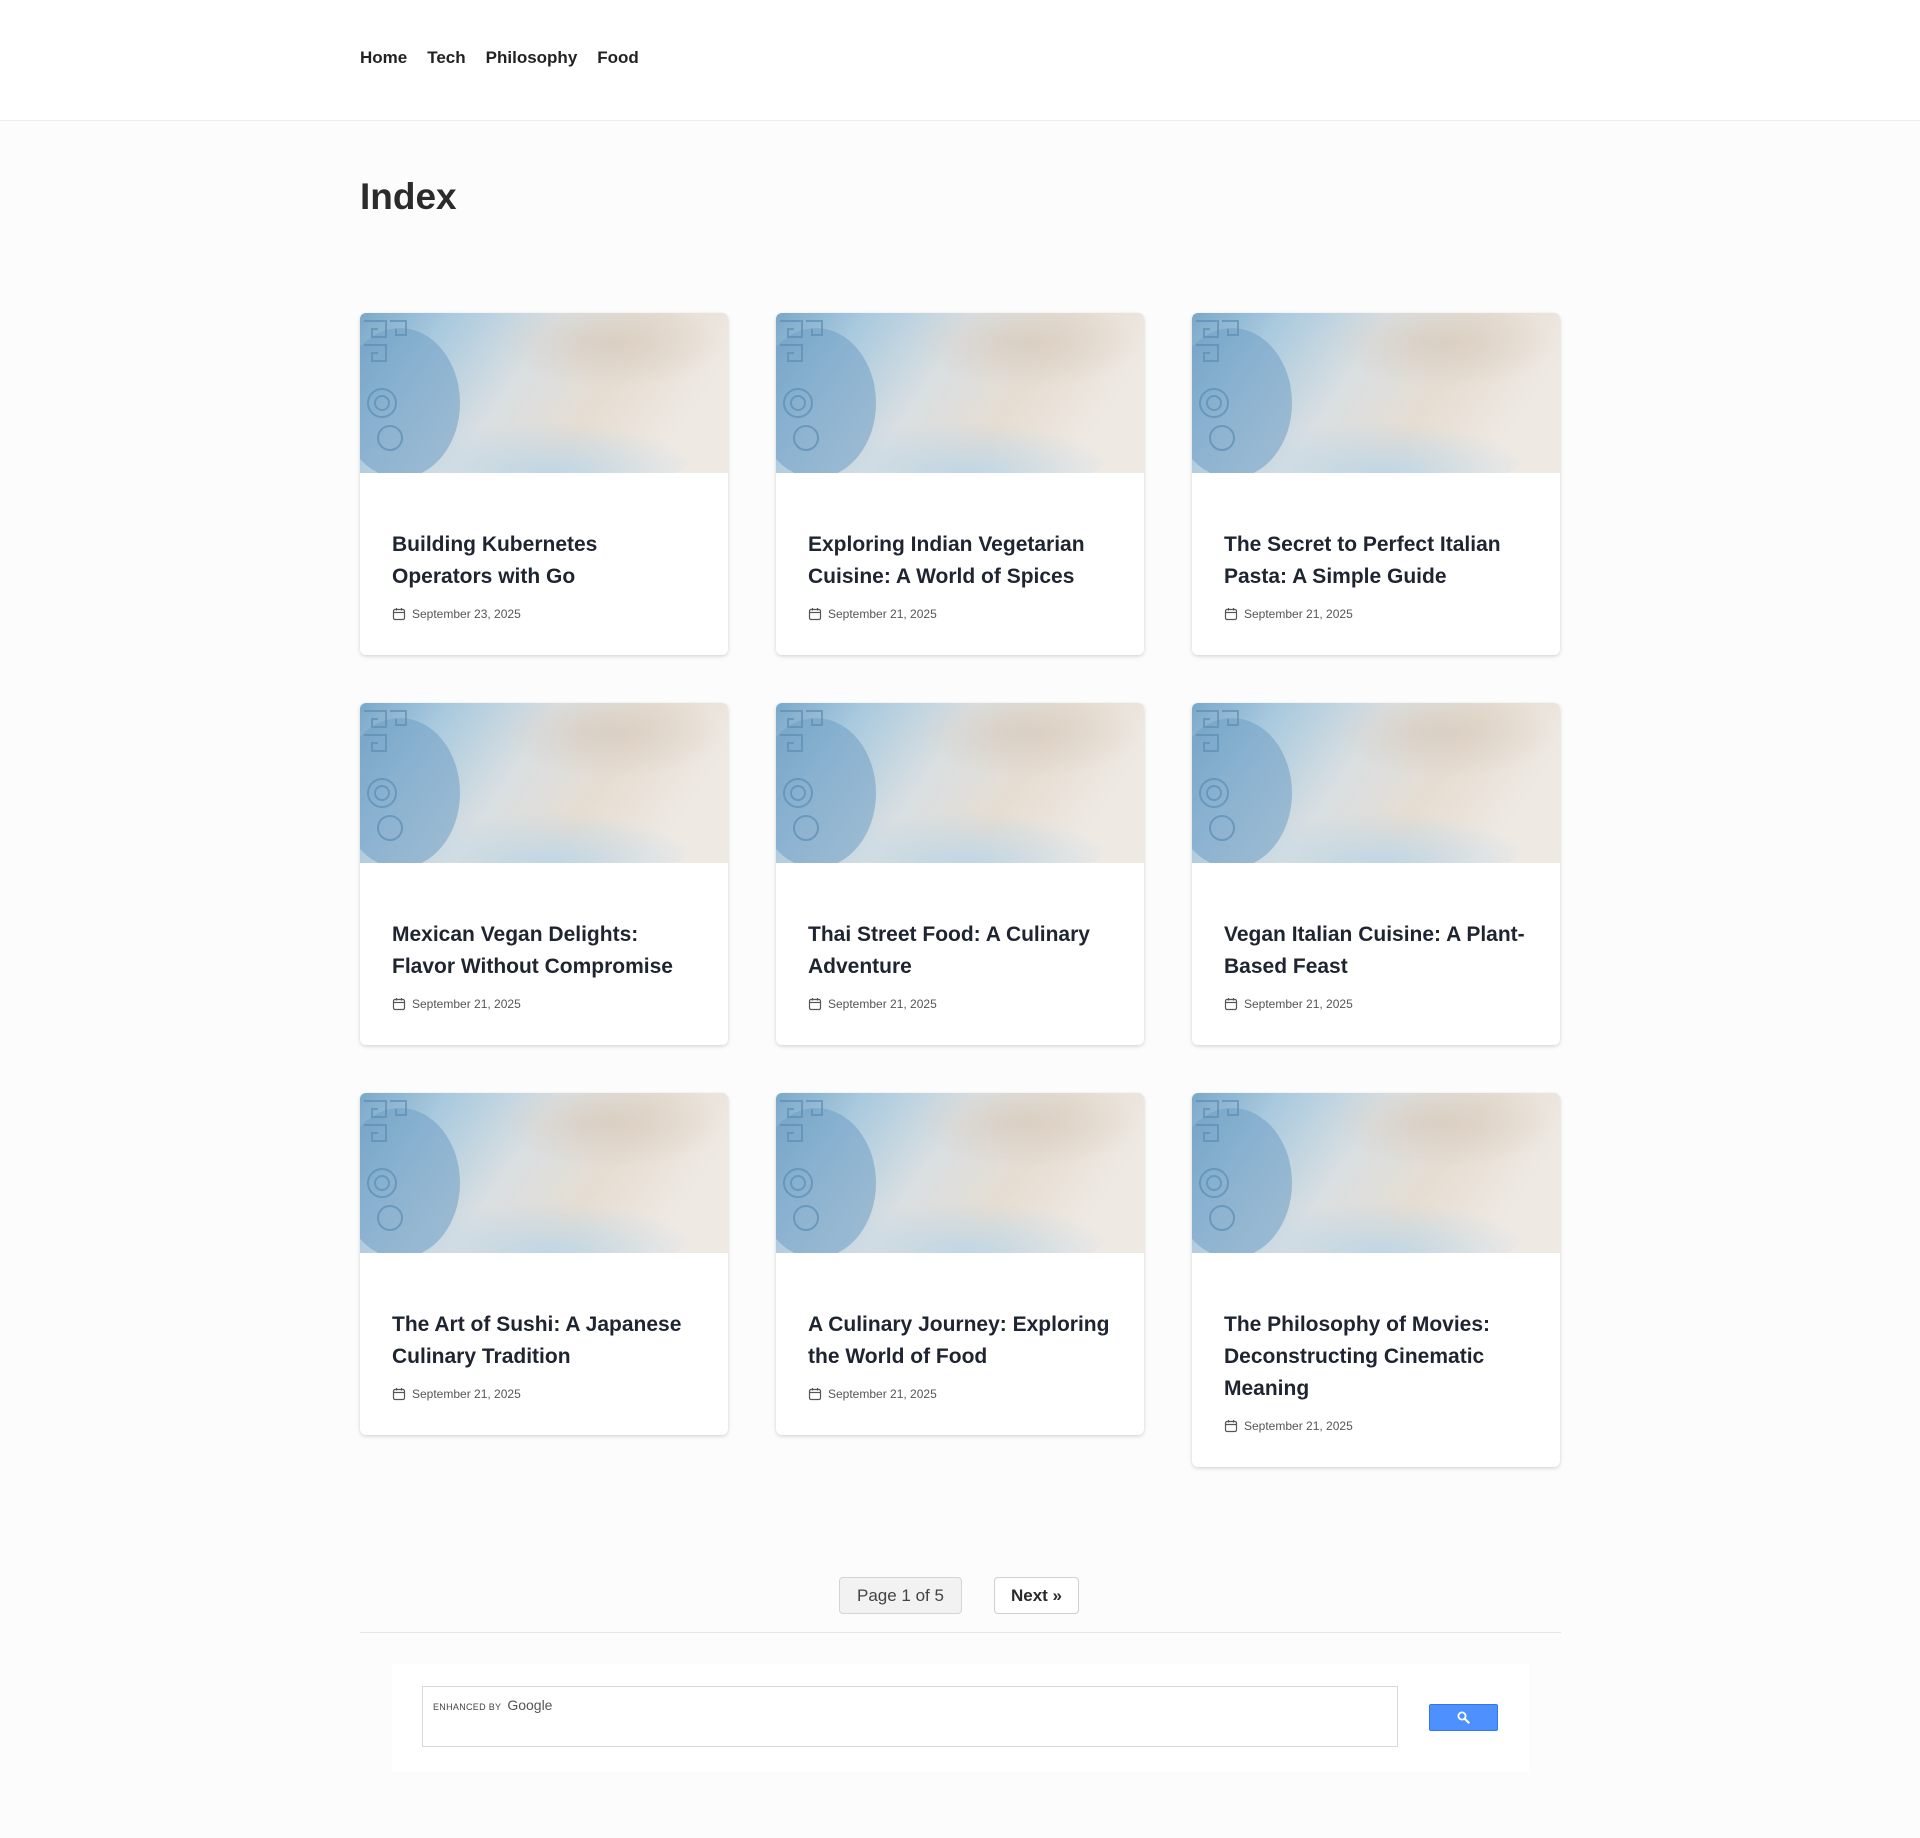 The image size is (1920, 1838). I want to click on nav-food: Food, so click(618, 58).